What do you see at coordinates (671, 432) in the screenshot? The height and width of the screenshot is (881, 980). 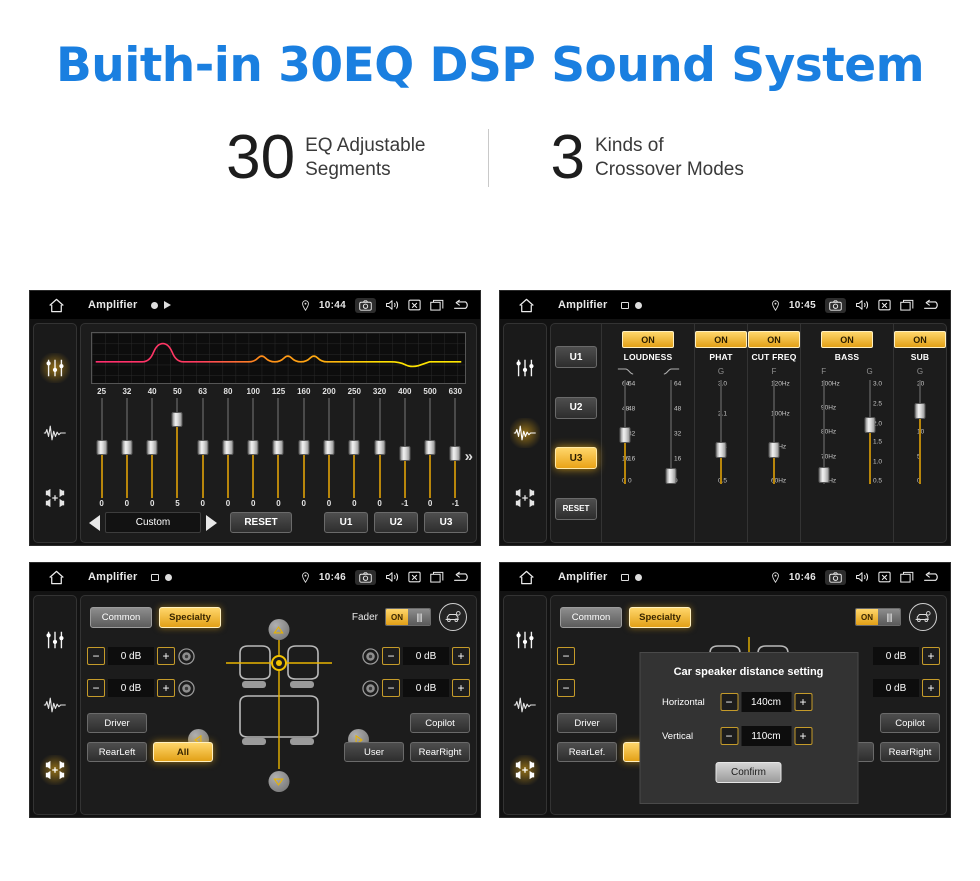 I see `loudness-slider-2: 64 48 32 16 0` at bounding box center [671, 432].